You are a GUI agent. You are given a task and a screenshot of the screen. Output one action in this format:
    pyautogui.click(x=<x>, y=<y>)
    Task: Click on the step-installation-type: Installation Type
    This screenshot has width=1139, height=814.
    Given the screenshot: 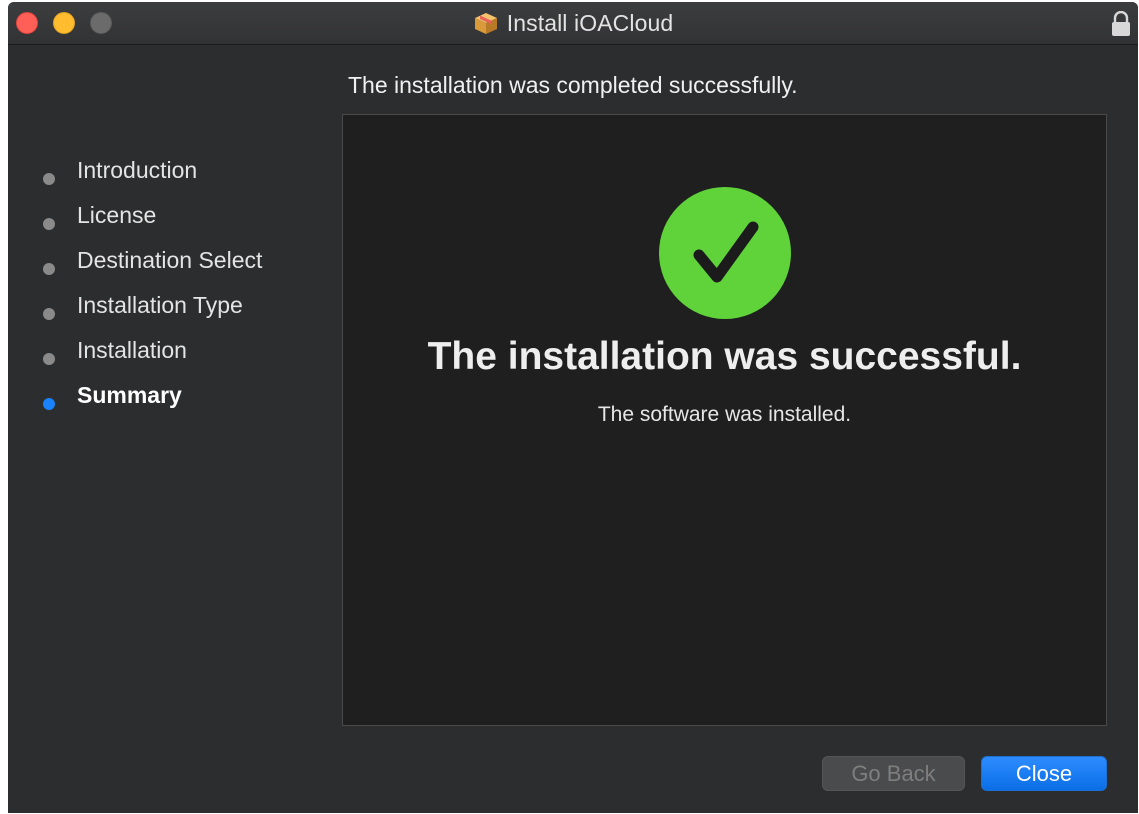 What is the action you would take?
    pyautogui.click(x=168, y=309)
    